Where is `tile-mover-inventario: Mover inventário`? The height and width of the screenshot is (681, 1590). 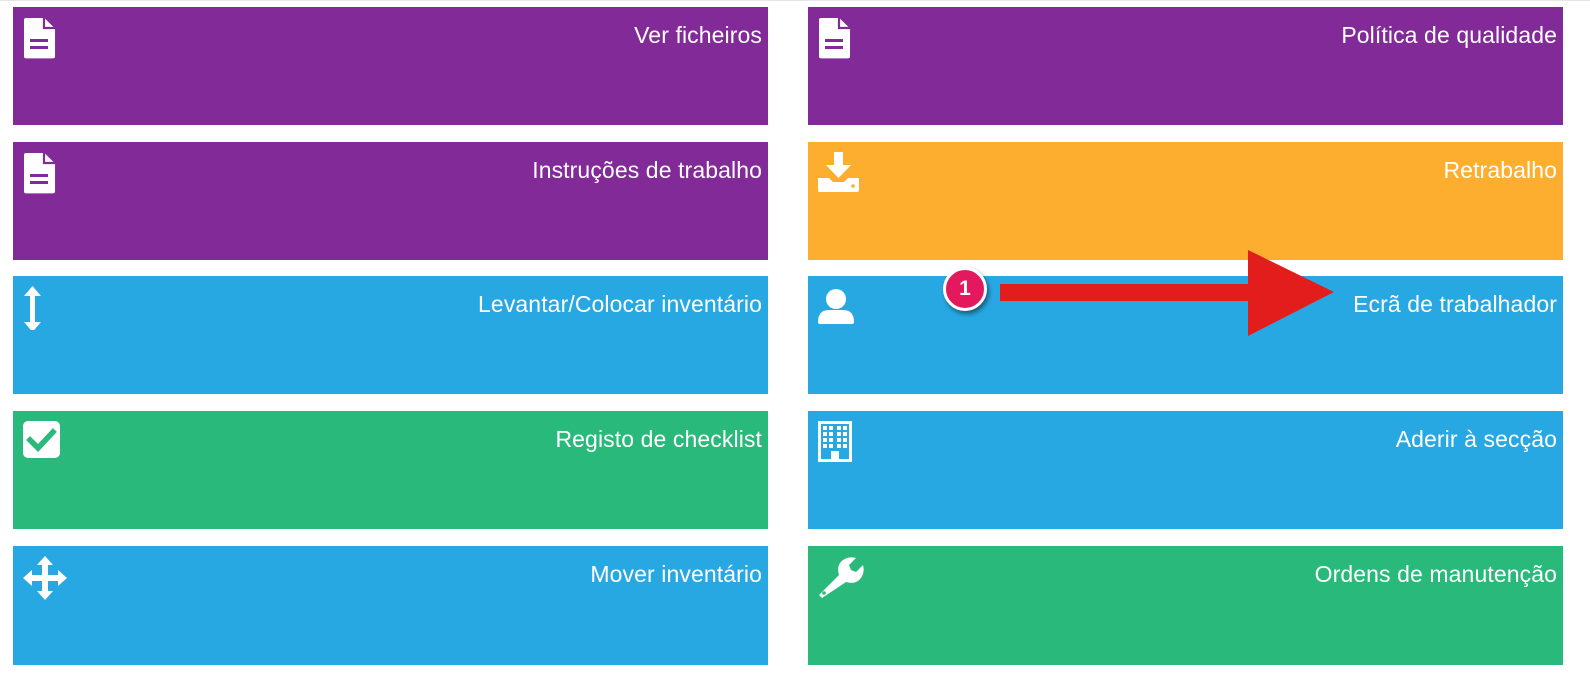 tile-mover-inventario: Mover inventário is located at coordinates (390, 605).